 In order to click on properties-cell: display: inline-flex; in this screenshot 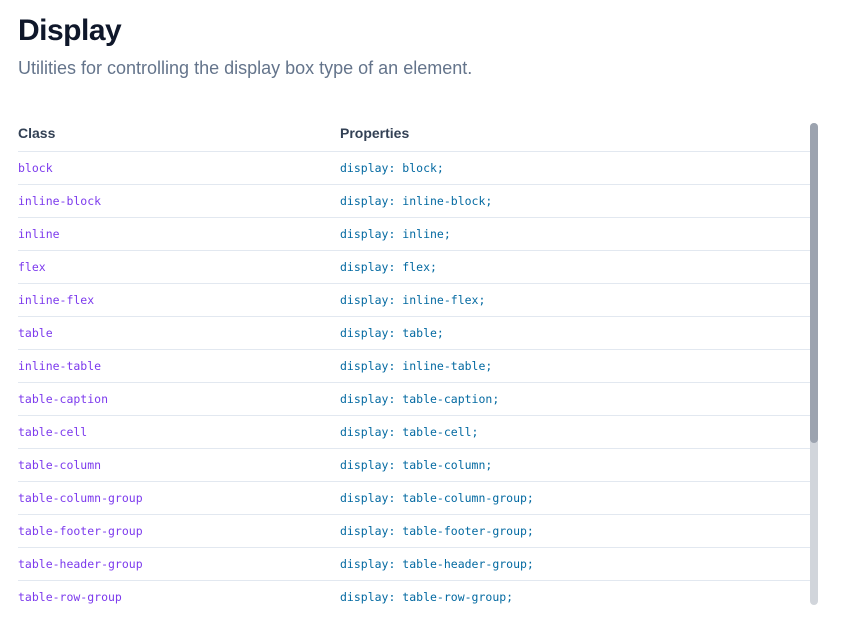, I will do `click(575, 300)`.